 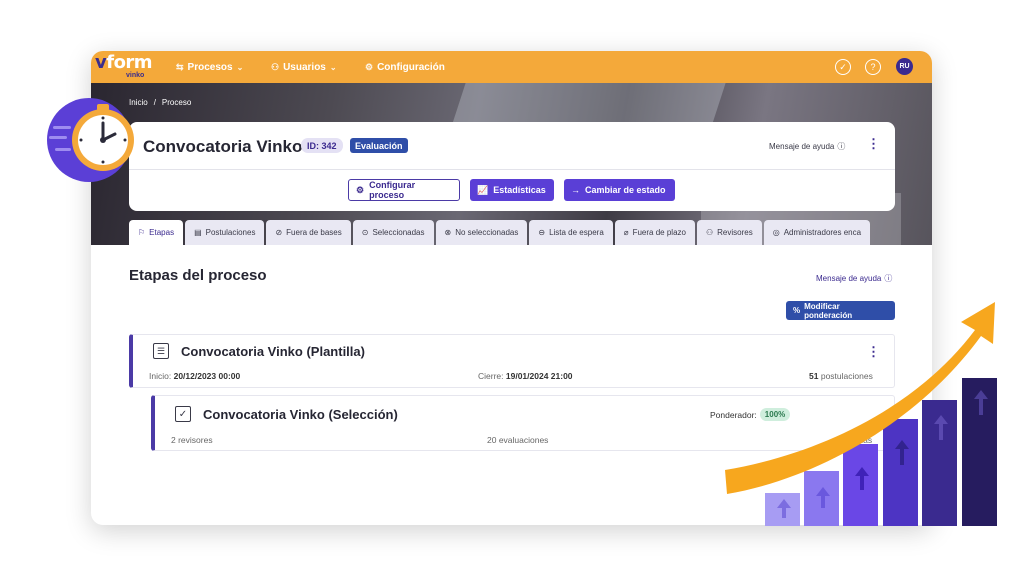 I want to click on nav-usuarios: ⚇ Usuarios ⌄, so click(x=304, y=67).